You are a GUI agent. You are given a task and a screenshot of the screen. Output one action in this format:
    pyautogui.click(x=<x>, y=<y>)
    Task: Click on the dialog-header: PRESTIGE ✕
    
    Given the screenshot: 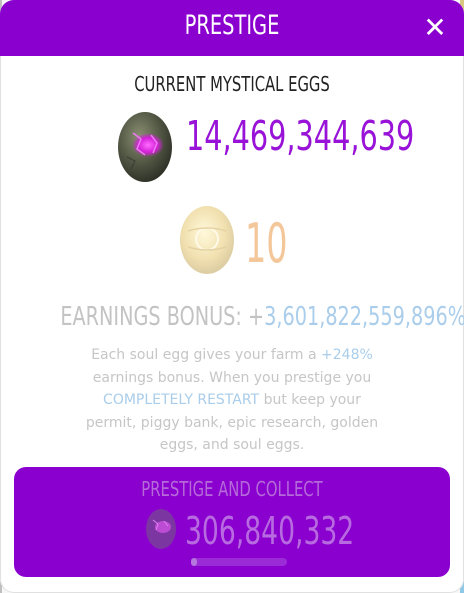 What is the action you would take?
    pyautogui.click(x=232, y=28)
    